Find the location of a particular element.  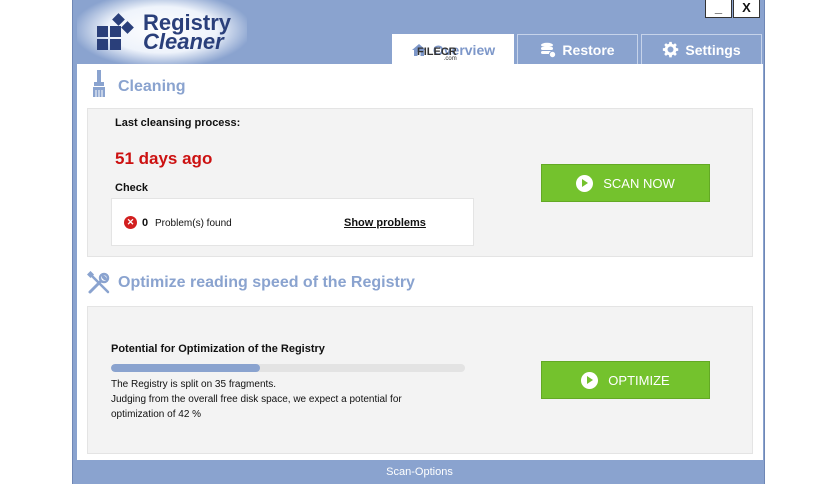

optimize-button: OPTIMIZE is located at coordinates (625, 380).